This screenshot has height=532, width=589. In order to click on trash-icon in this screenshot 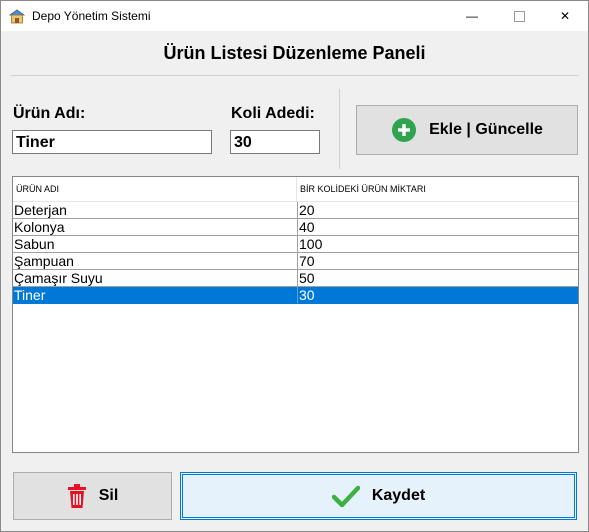, I will do `click(77, 496)`.